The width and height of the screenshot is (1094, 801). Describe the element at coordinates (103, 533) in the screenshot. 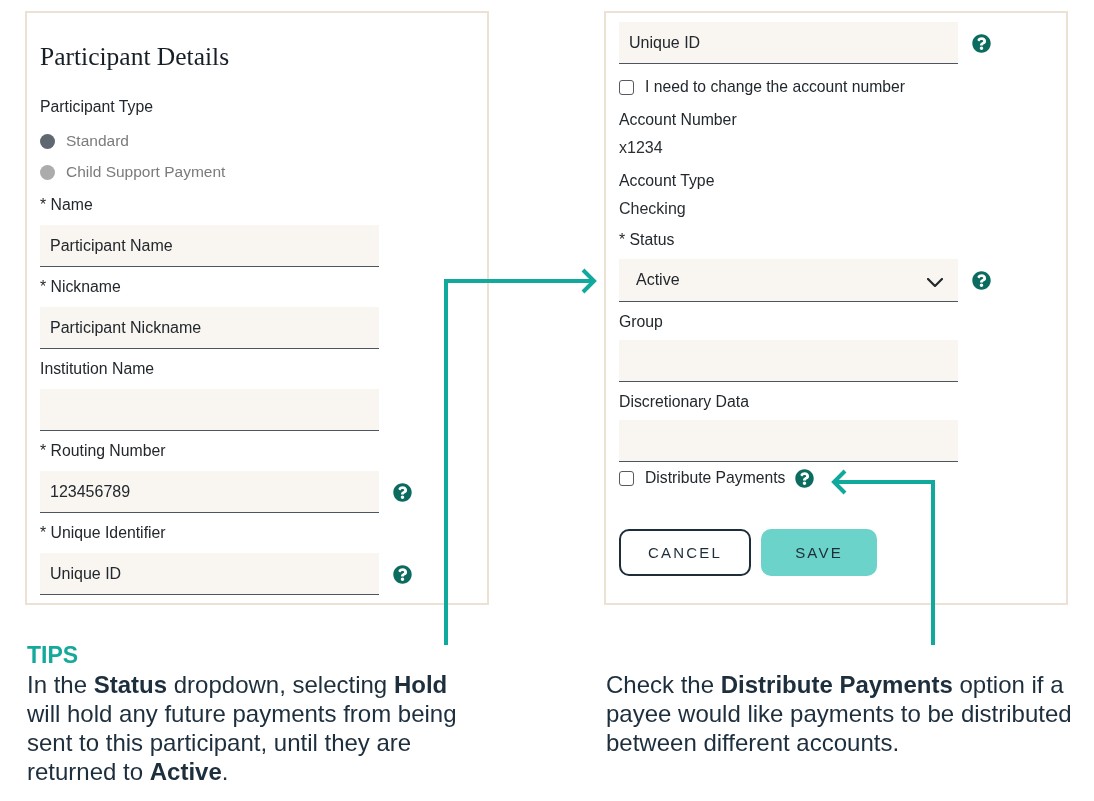

I see `field-label: * Unique Identifier` at that location.